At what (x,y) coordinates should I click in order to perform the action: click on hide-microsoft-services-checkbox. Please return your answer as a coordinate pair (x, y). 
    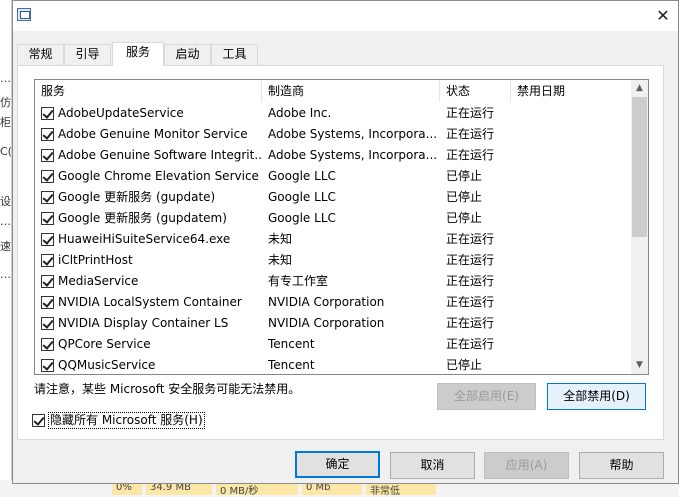
    Looking at the image, I should click on (38, 420).